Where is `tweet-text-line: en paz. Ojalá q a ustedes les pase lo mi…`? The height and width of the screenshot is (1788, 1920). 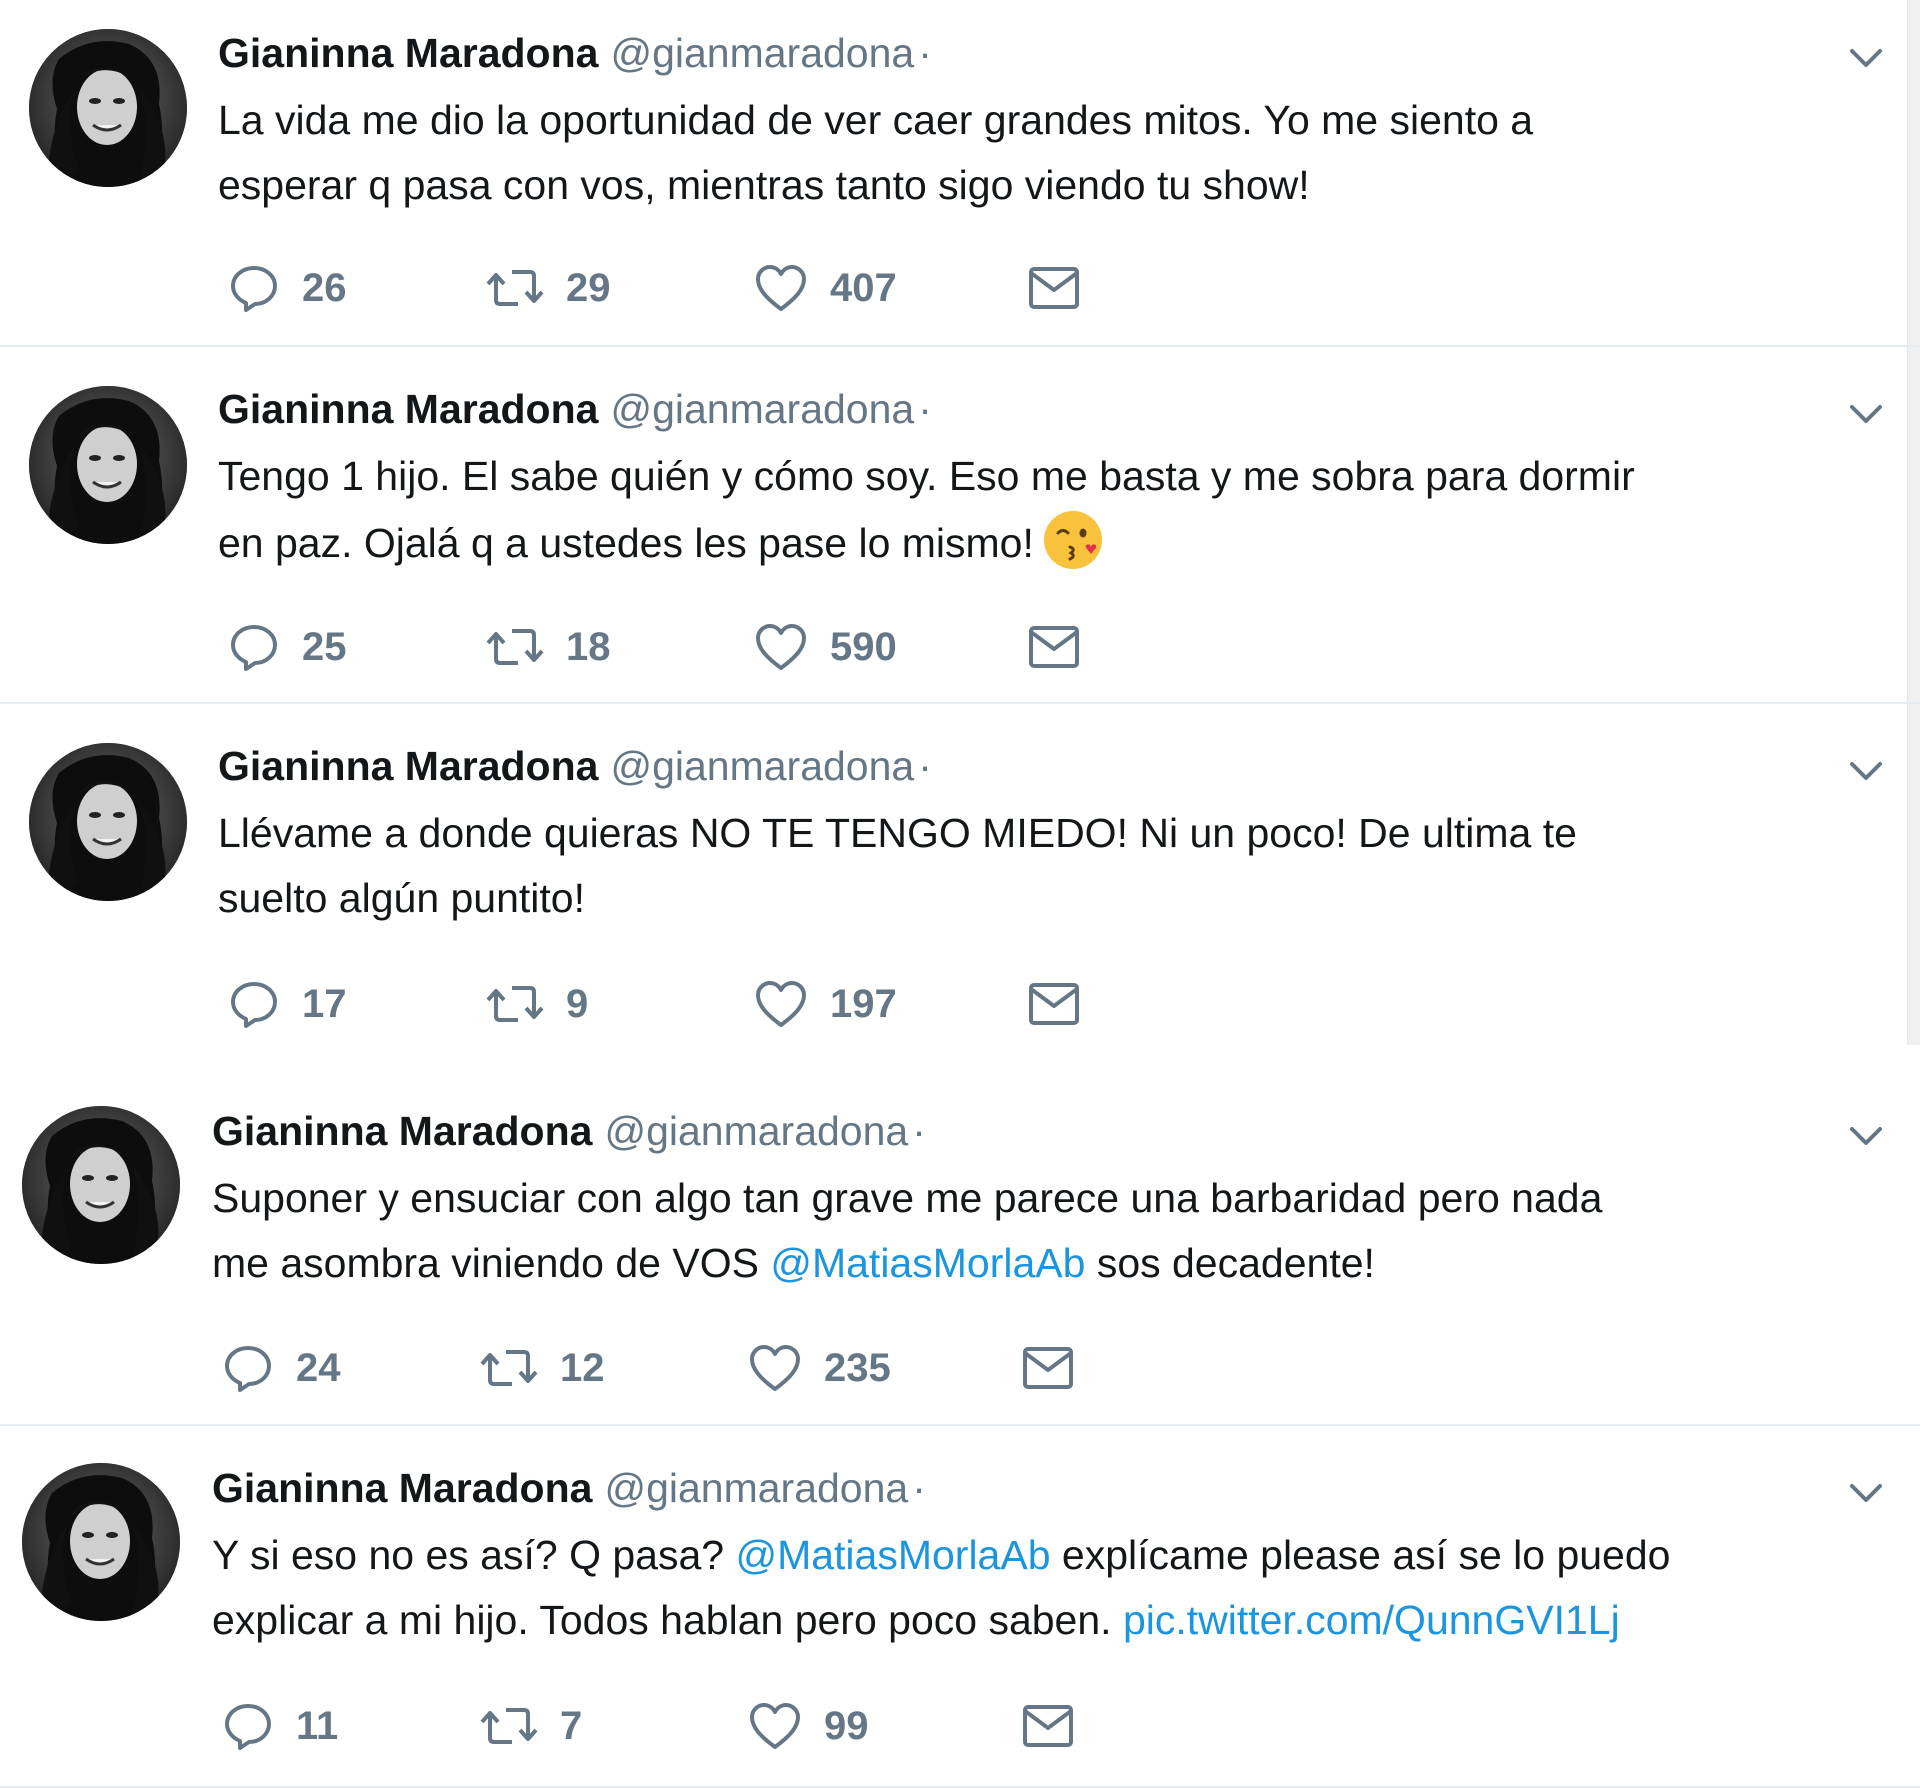
tweet-text-line: en paz. Ojalá q a ustedes les pase lo mi… is located at coordinates (1028, 542).